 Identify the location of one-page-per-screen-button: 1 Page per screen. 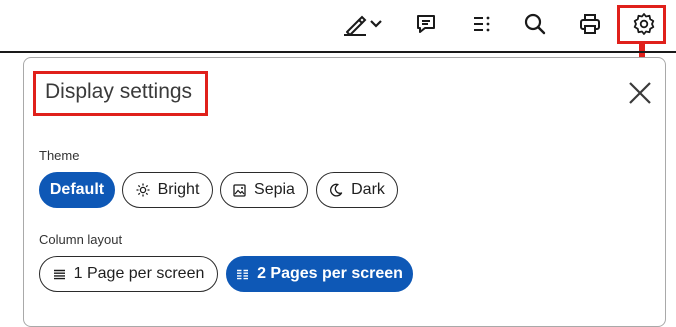
(128, 274).